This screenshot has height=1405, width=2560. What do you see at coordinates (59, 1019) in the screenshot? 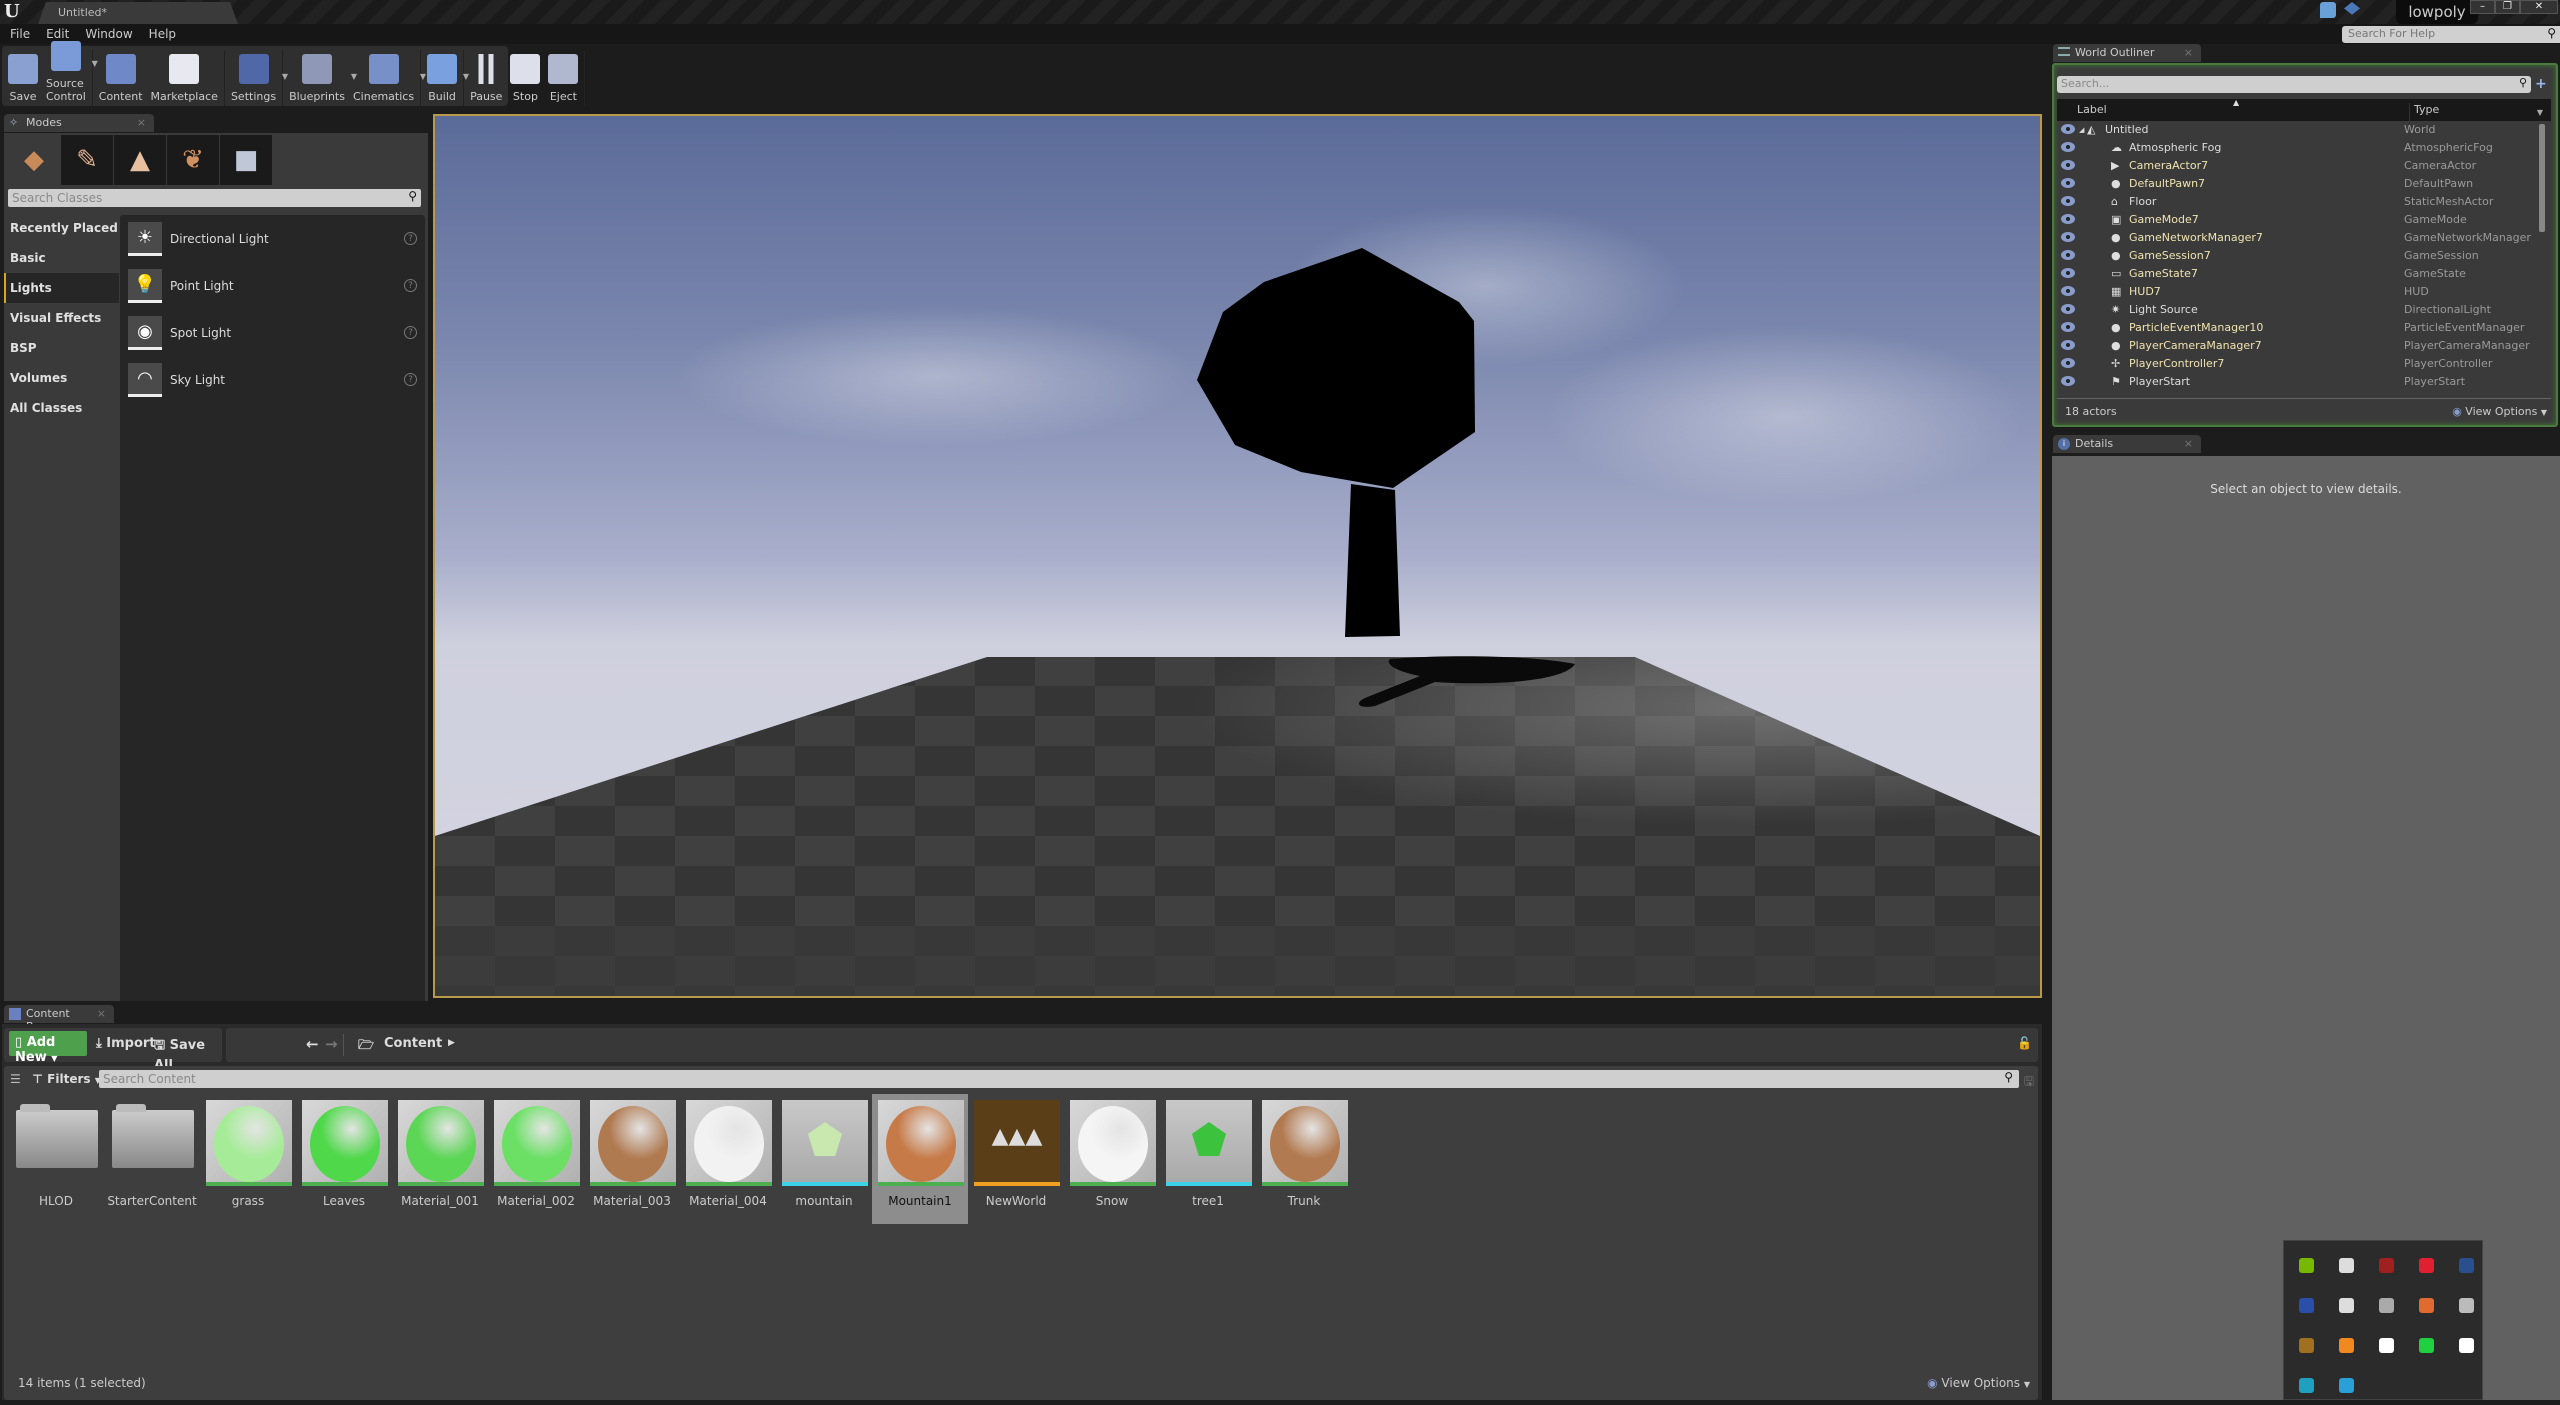
I see `content-browser-tab: Content Browser ×` at bounding box center [59, 1019].